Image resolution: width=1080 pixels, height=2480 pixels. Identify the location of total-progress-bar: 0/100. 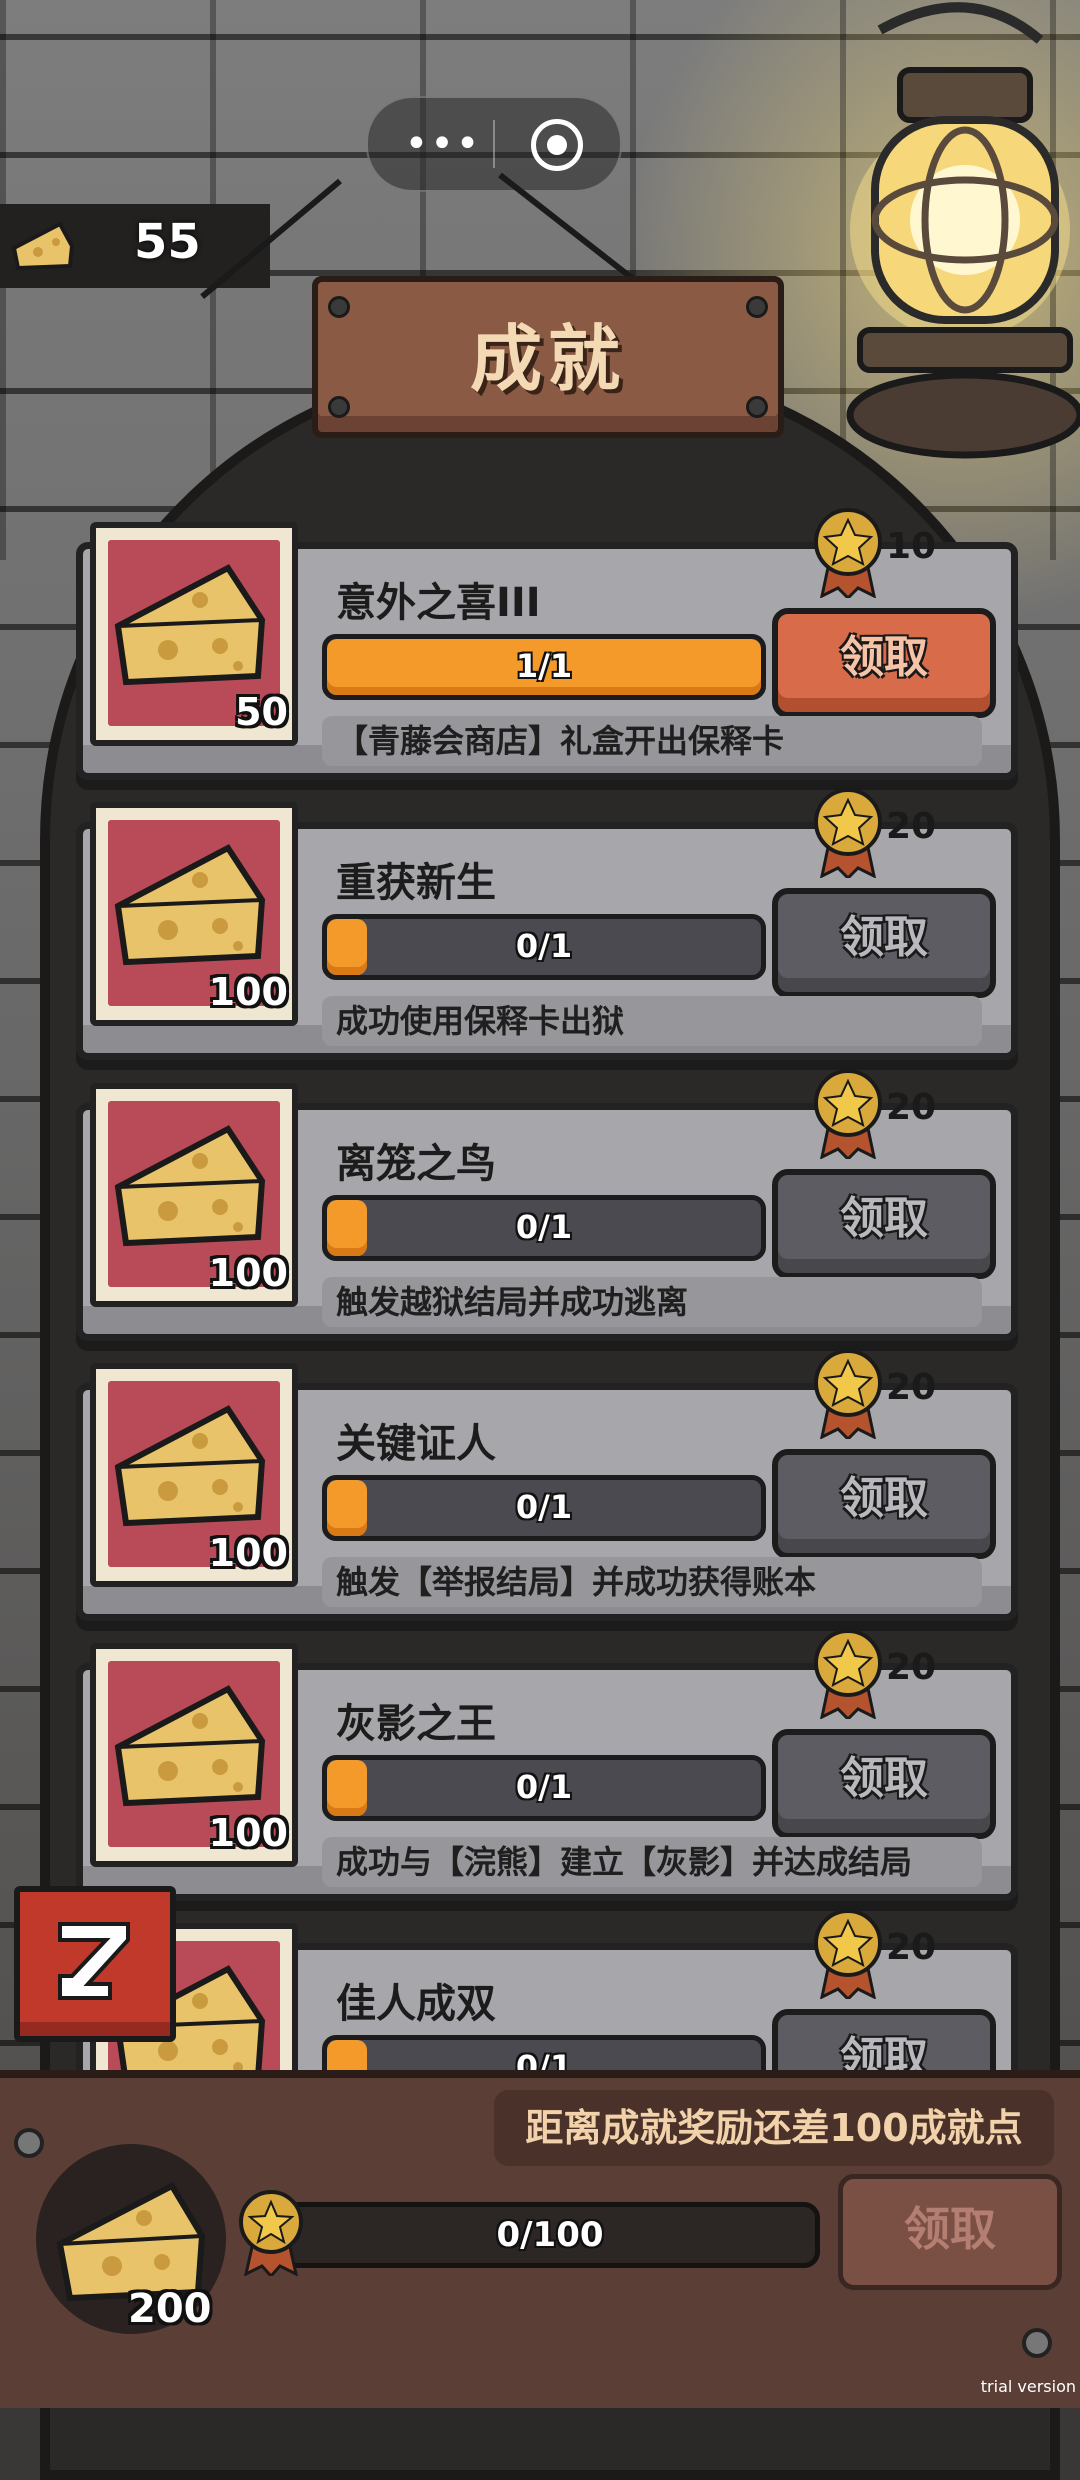
(550, 2235).